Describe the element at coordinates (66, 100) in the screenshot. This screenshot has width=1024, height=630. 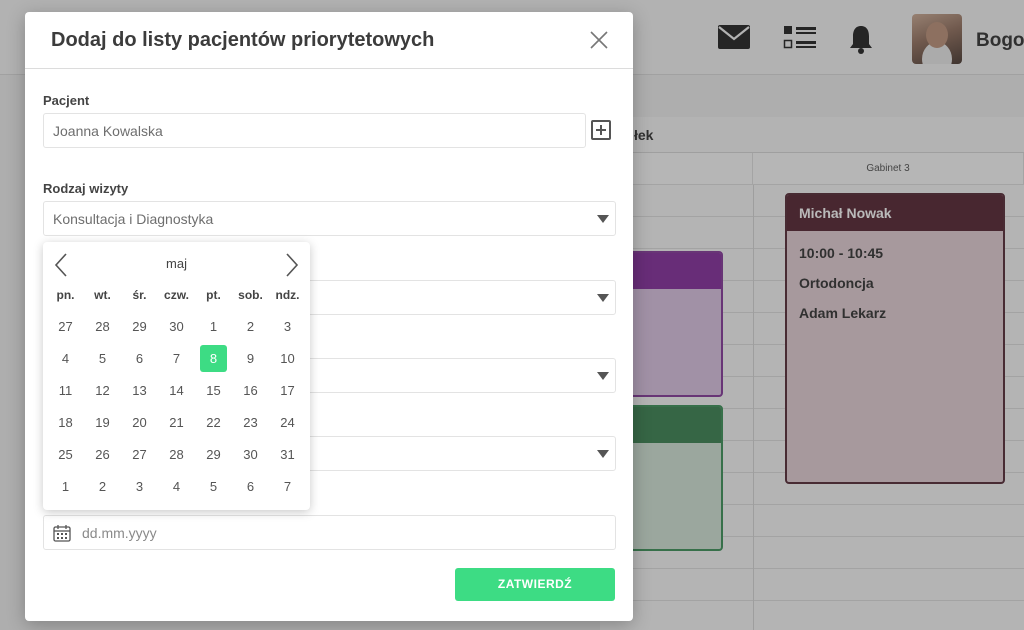
I see `patient-label: Pacjent` at that location.